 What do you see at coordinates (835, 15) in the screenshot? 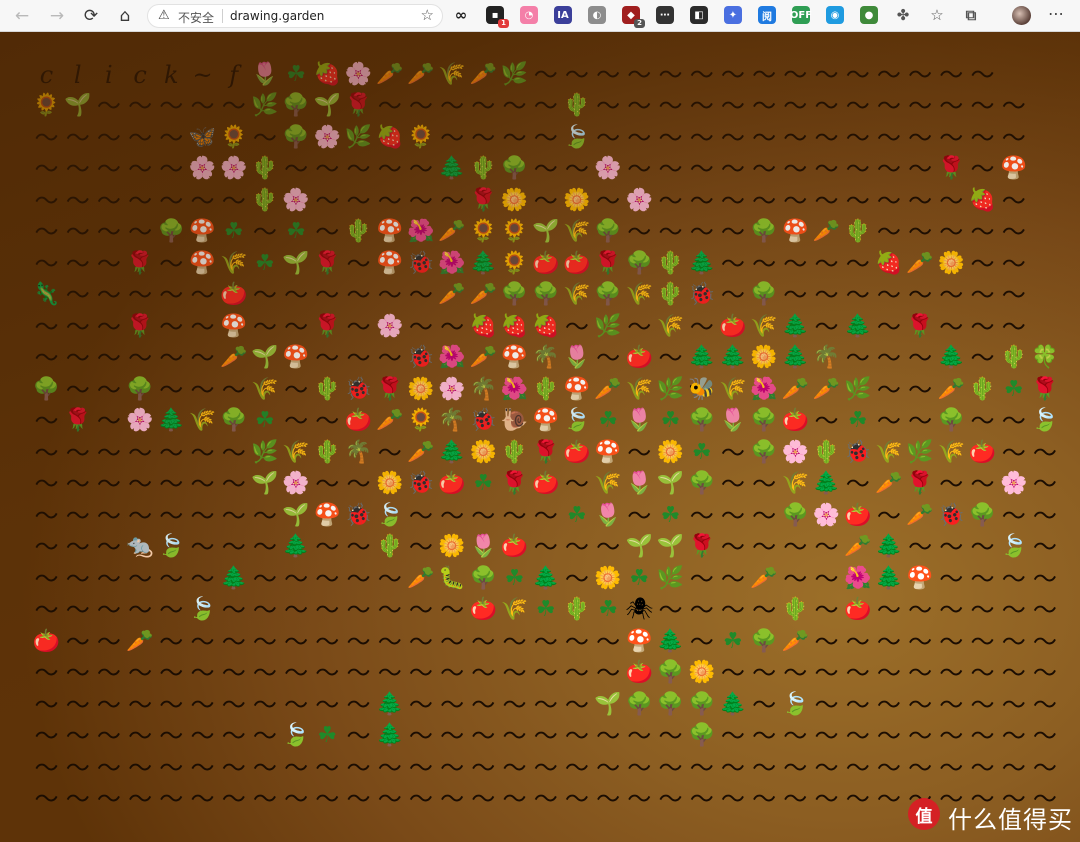
I see `shield-ext-icon: ◉` at bounding box center [835, 15].